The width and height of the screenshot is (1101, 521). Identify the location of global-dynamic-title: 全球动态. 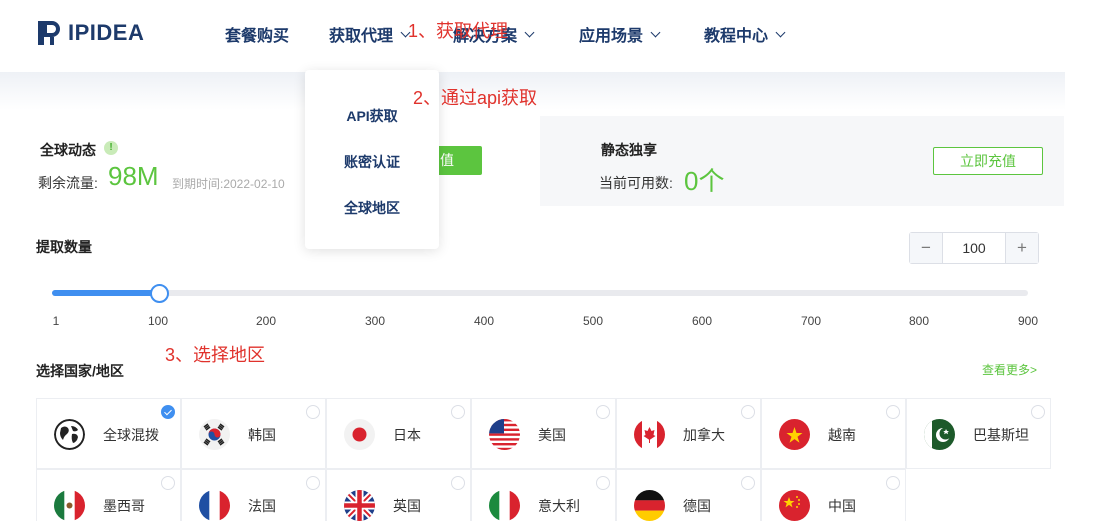
(68, 150).